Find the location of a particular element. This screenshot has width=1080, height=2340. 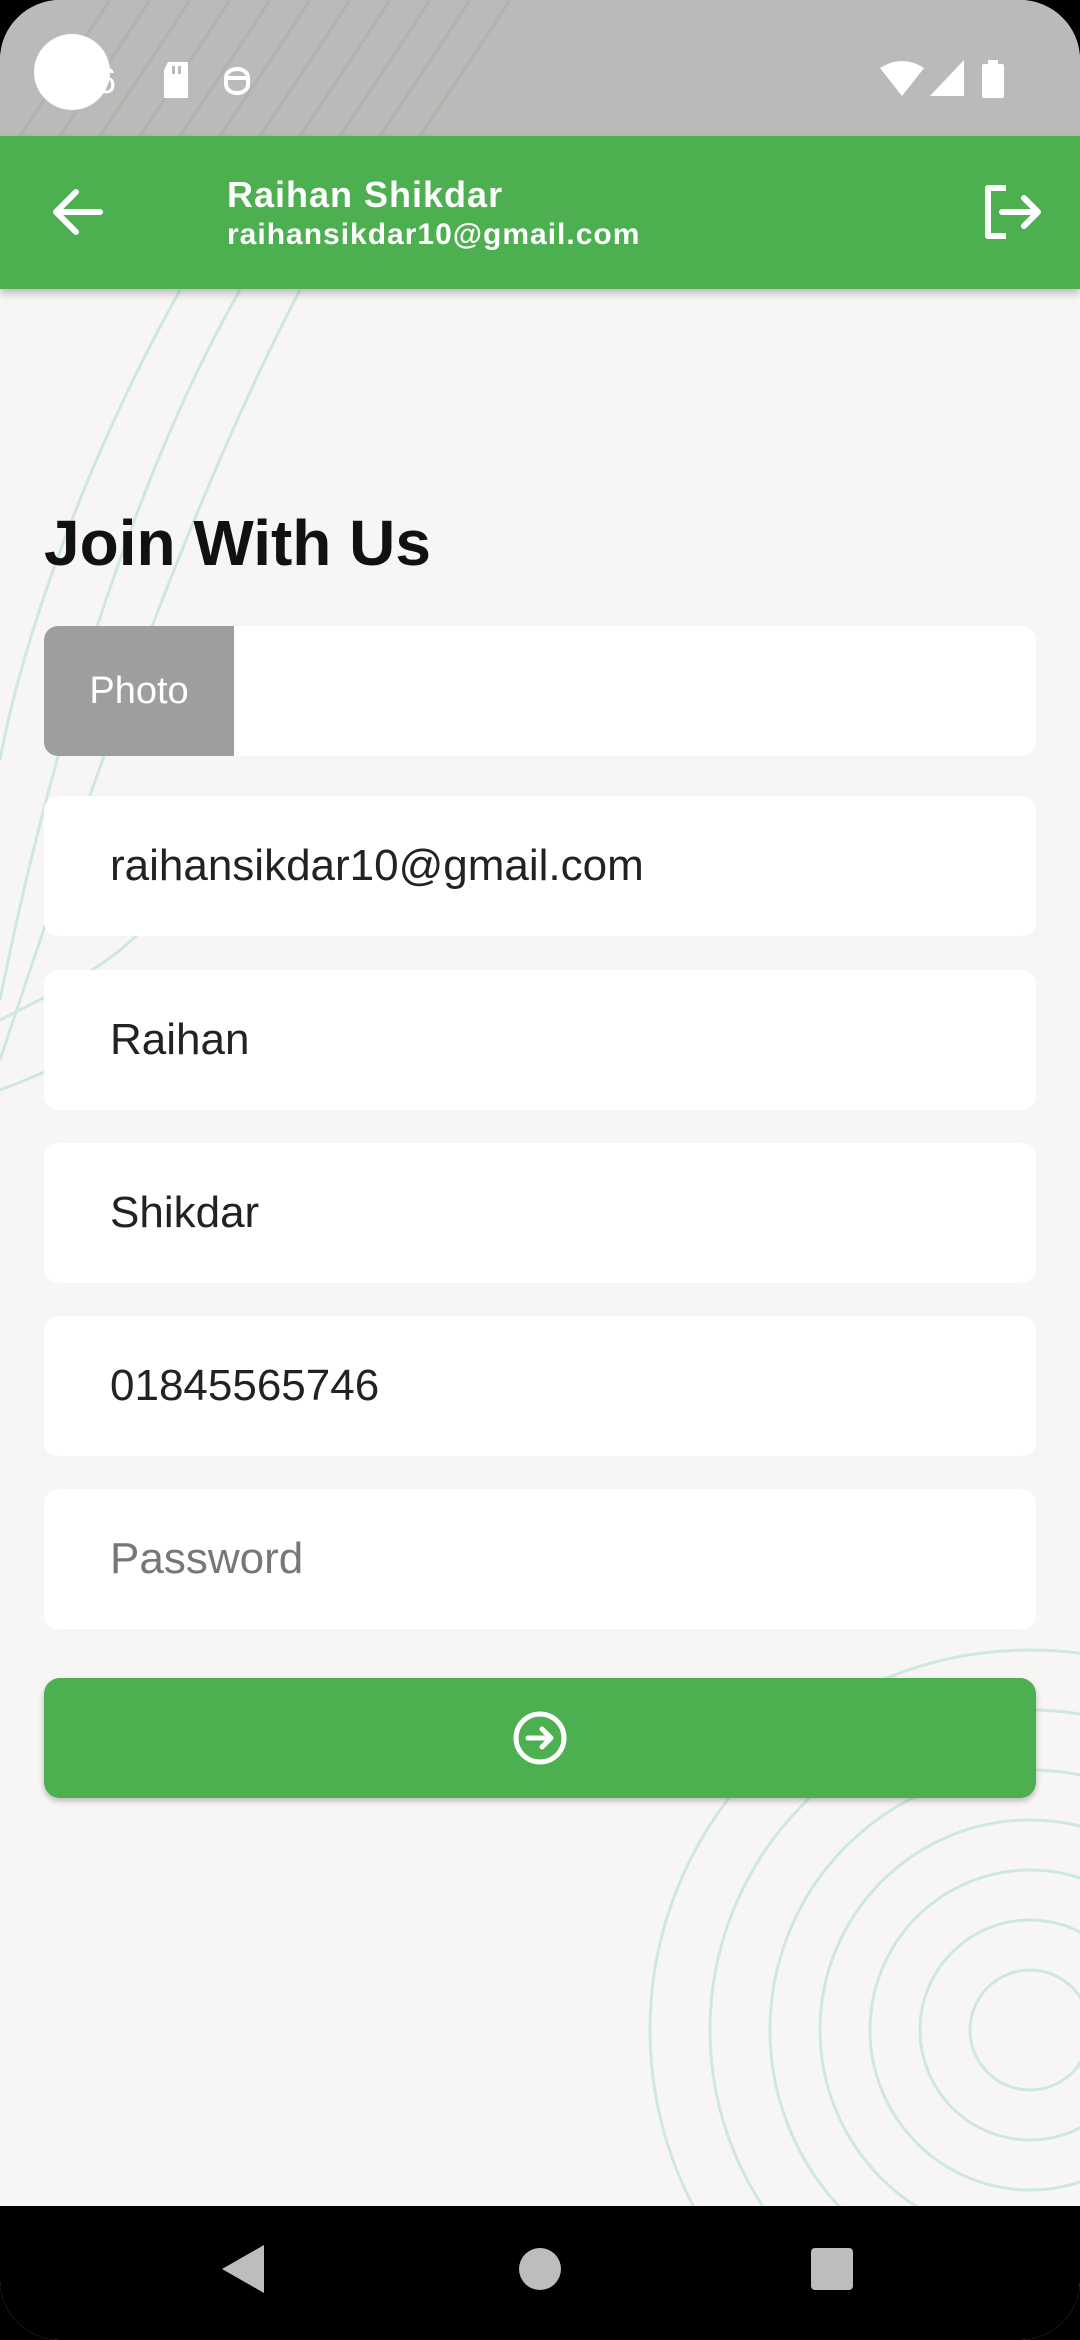

phone-field: 01845565746 is located at coordinates (540, 1386).